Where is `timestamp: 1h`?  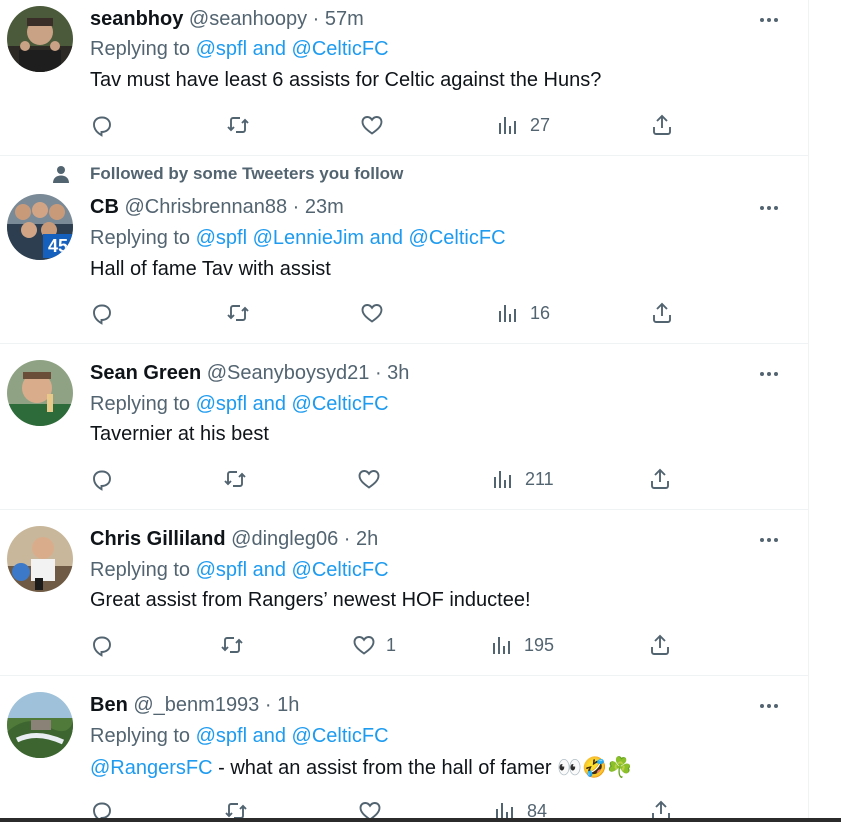 timestamp: 1h is located at coordinates (288, 705).